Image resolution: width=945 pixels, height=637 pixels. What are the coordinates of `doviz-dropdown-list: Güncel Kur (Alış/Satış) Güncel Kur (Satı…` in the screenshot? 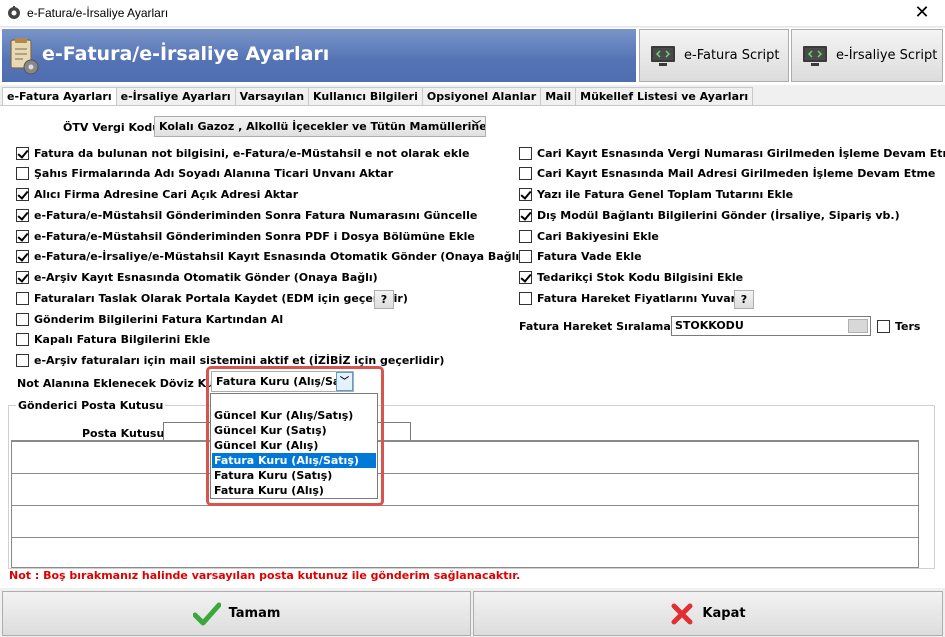 It's located at (294, 446).